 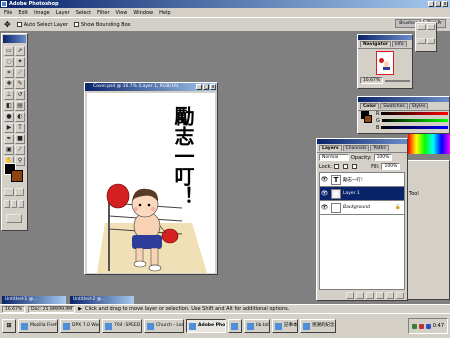 What do you see at coordinates (430, 27) in the screenshot?
I see `mini-tool-2-icon` at bounding box center [430, 27].